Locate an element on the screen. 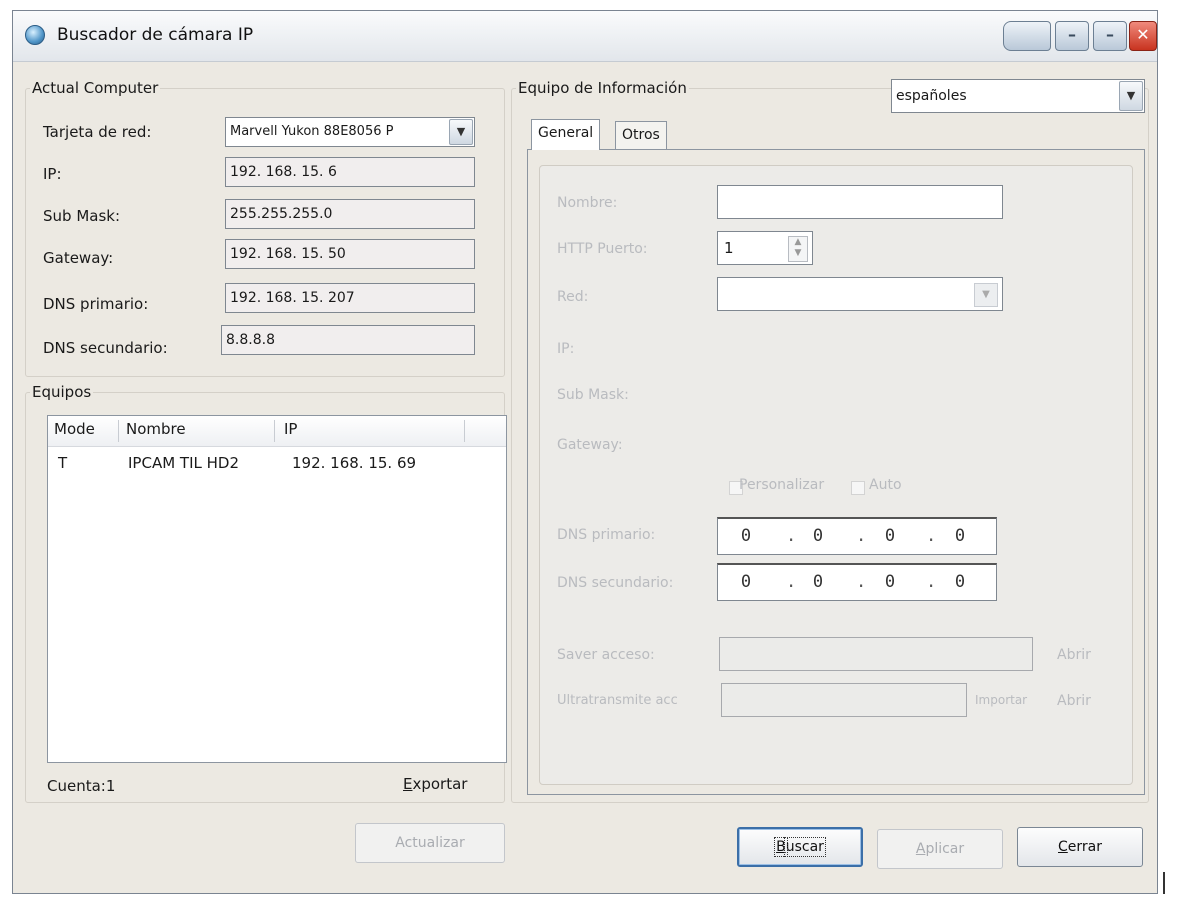 The image size is (1184, 904). export-link-rest: xportar is located at coordinates (440, 784).